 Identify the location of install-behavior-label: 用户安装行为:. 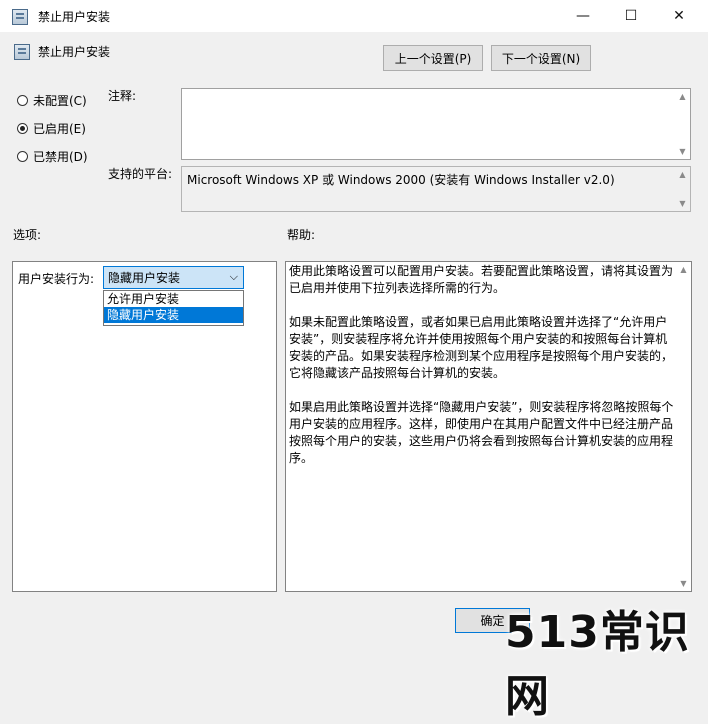
(56, 279).